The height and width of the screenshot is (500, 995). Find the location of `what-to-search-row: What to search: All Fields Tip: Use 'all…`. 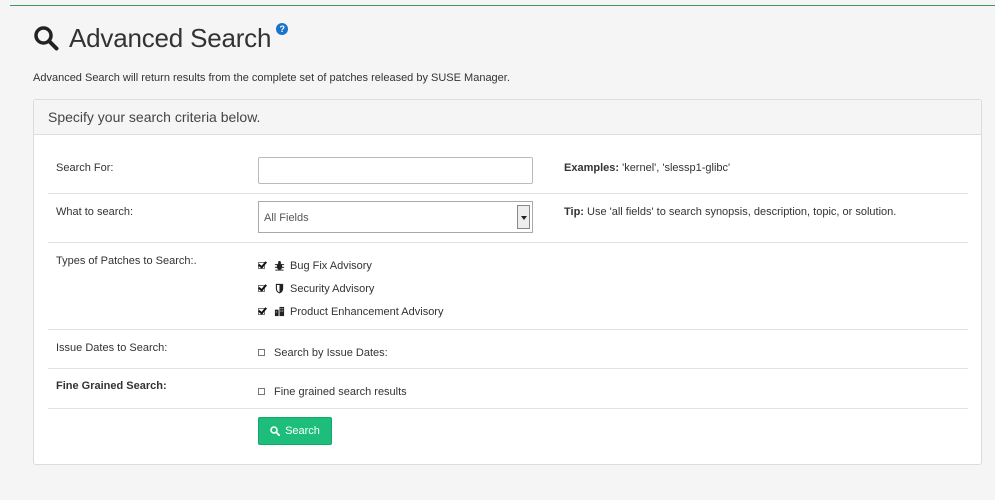

what-to-search-row: What to search: All Fields Tip: Use 'all… is located at coordinates (508, 218).